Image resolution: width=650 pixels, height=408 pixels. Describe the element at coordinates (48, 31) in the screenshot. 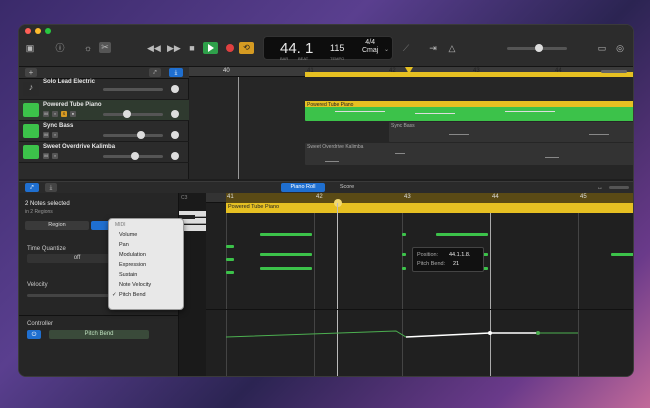

I see `zoom-window-button` at that location.